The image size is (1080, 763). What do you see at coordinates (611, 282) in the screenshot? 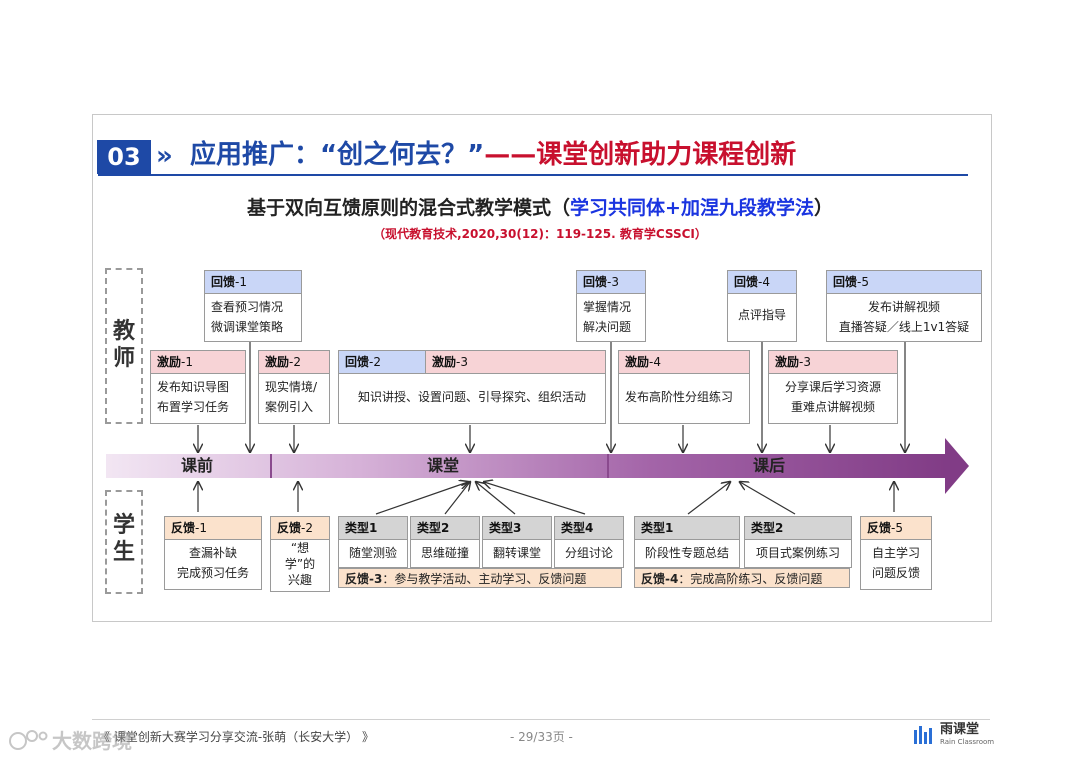
I see `box-header: 回馈-3` at bounding box center [611, 282].